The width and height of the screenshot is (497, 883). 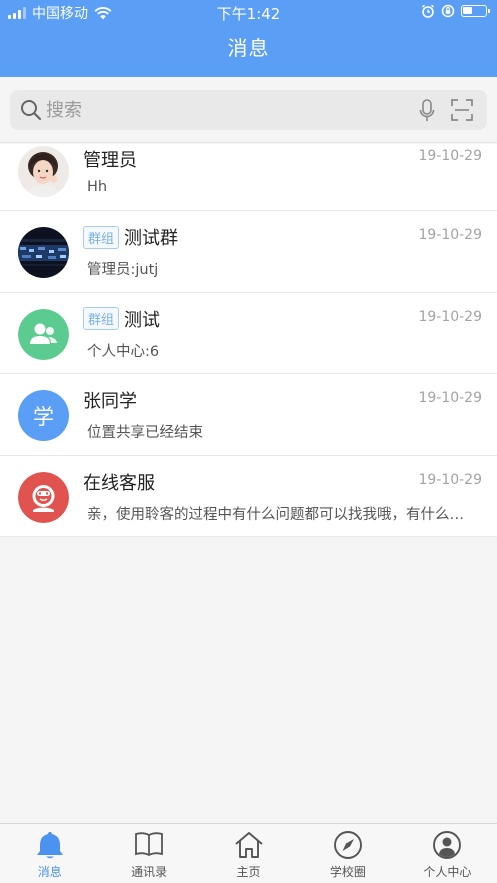 I want to click on search-input, so click(x=226, y=110).